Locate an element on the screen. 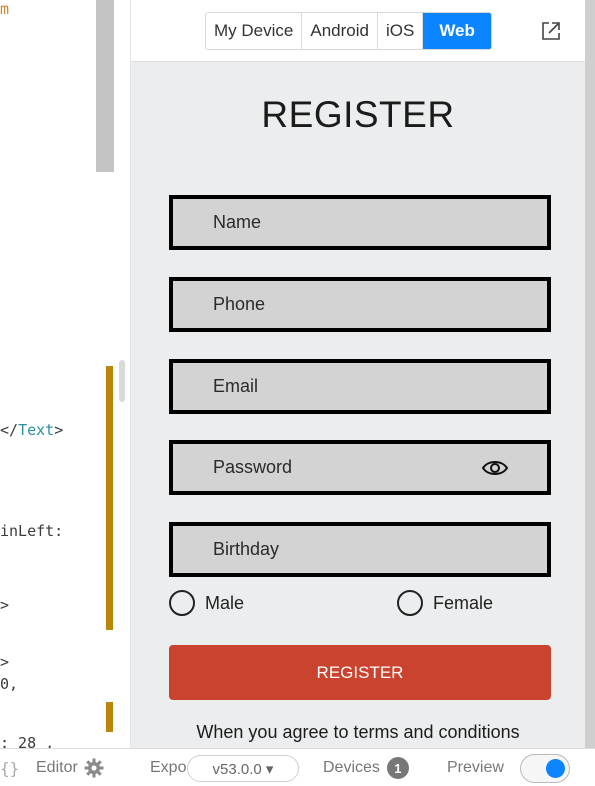  eye-icon is located at coordinates (495, 468).